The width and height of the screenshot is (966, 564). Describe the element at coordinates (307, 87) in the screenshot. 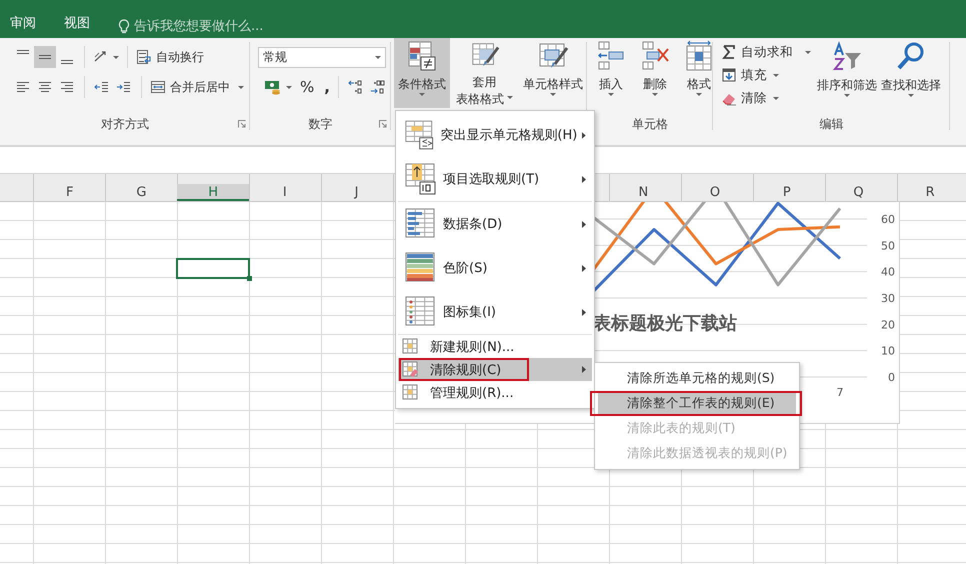

I see `percent-button: %` at that location.